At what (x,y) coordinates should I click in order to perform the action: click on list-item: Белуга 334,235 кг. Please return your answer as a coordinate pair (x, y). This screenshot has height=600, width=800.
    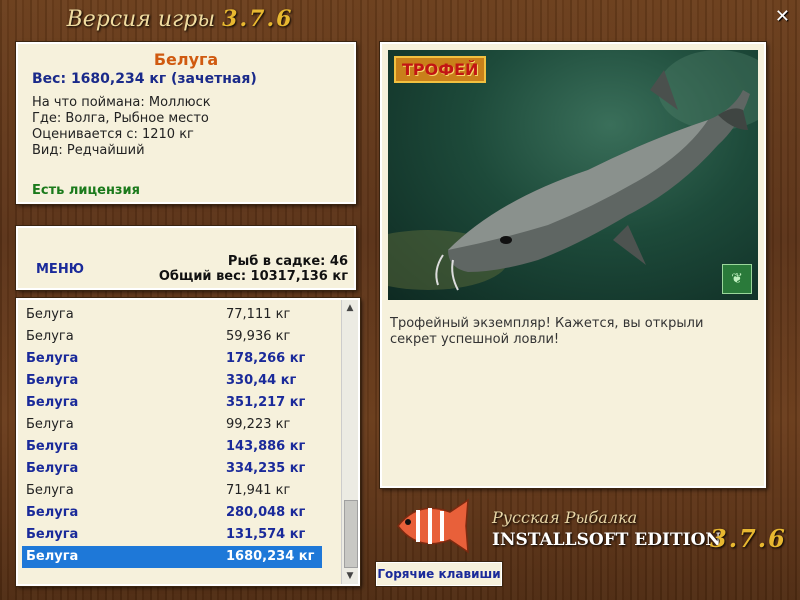
    Looking at the image, I should click on (172, 469).